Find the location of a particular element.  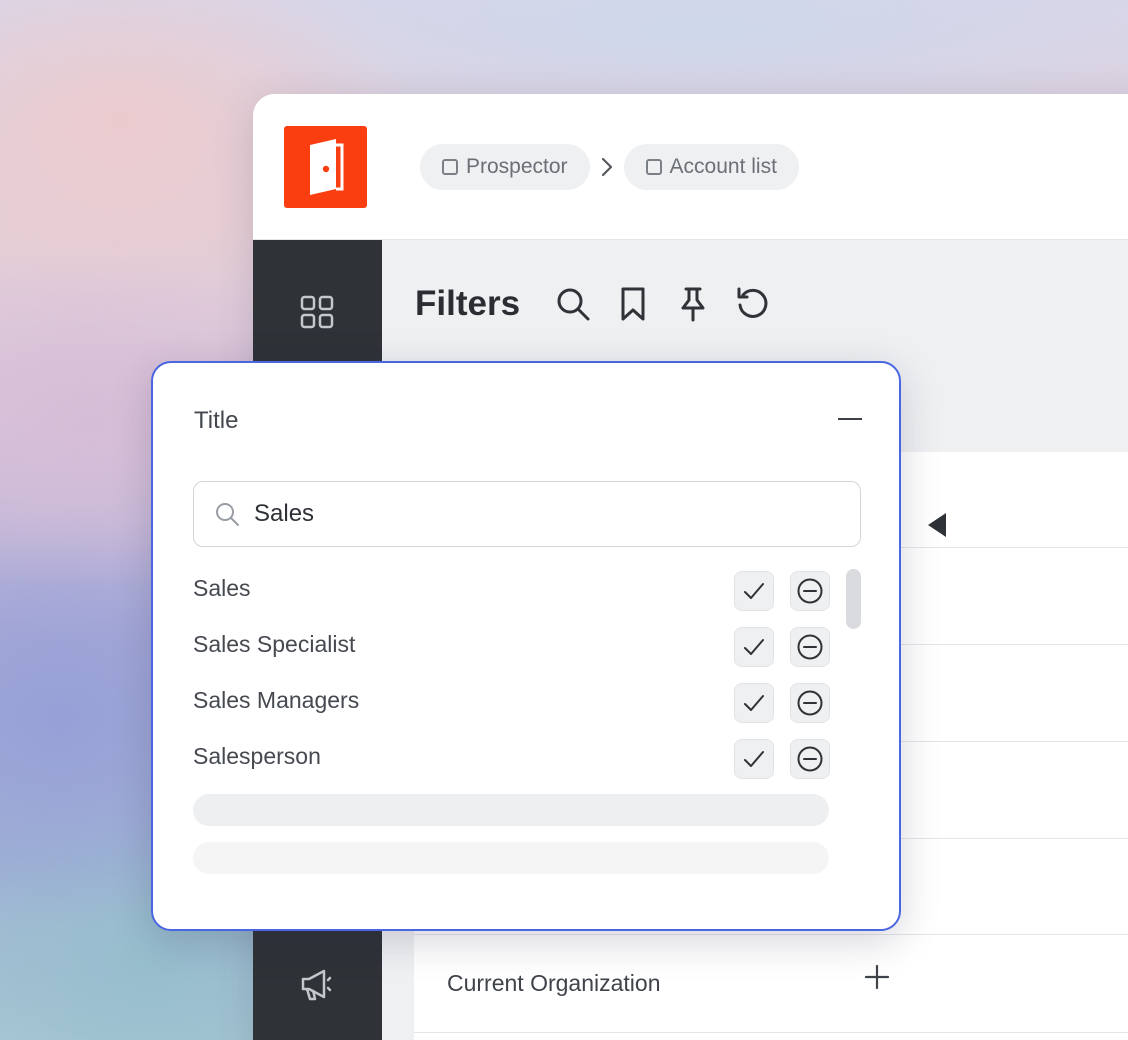

option-label: Sales Managers is located at coordinates (276, 700).